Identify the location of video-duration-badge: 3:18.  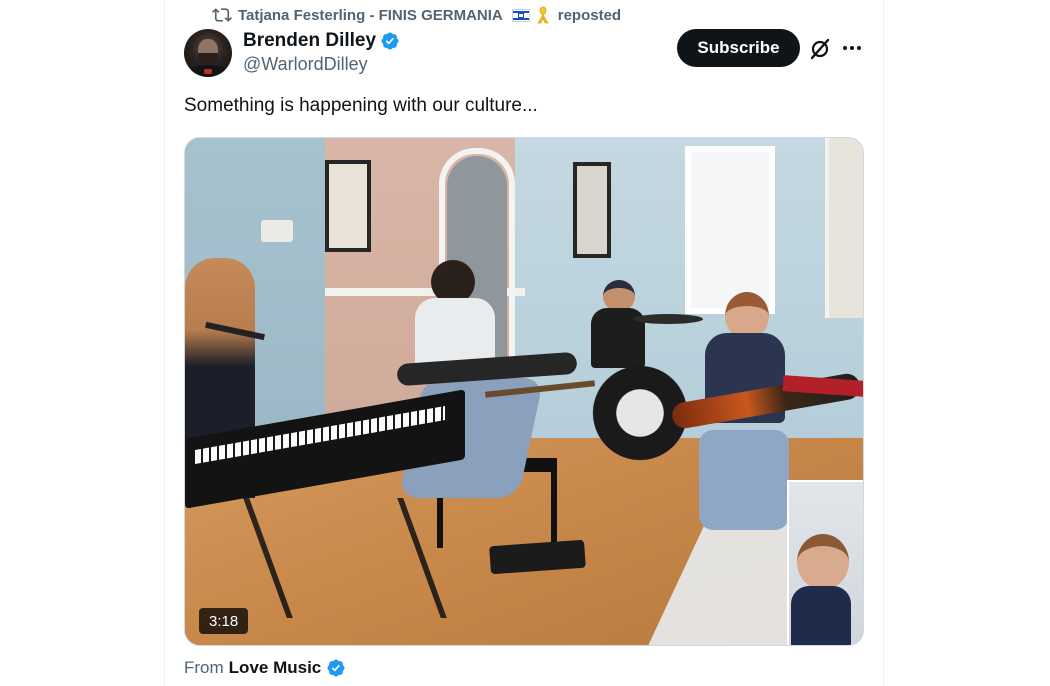
(224, 621).